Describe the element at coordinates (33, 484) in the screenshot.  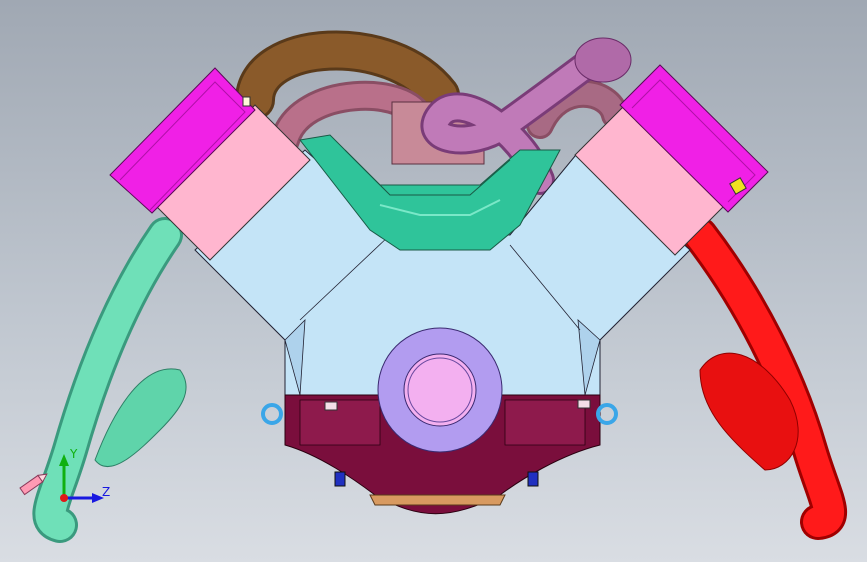
I see `pencil-icon` at that location.